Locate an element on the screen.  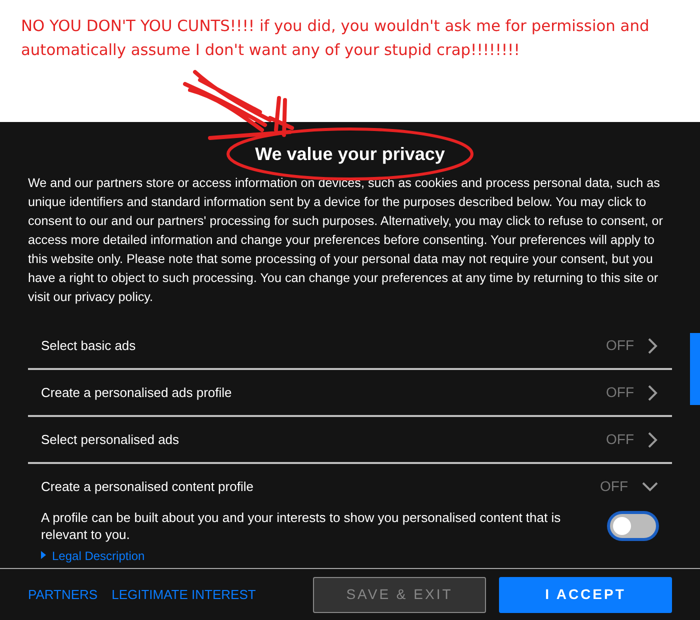
annotation-text: NO YOU DON'T YOU CUNTS!!!! if you did, you wouldn't ask me for permission and automatically assume I don't want any of your stupid crap!!!!!!!! is located at coordinates (335, 38).